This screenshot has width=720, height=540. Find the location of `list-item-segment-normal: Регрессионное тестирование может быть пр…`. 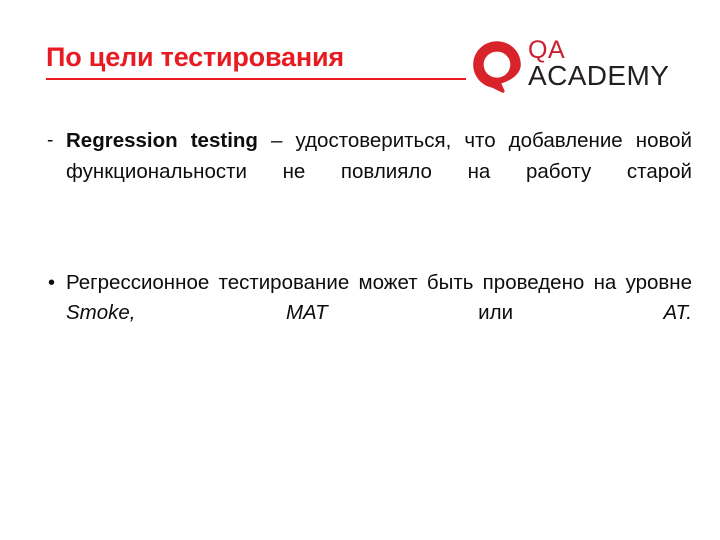

list-item-segment-normal: Регрессионное тестирование может быть пр… is located at coordinates (379, 282).